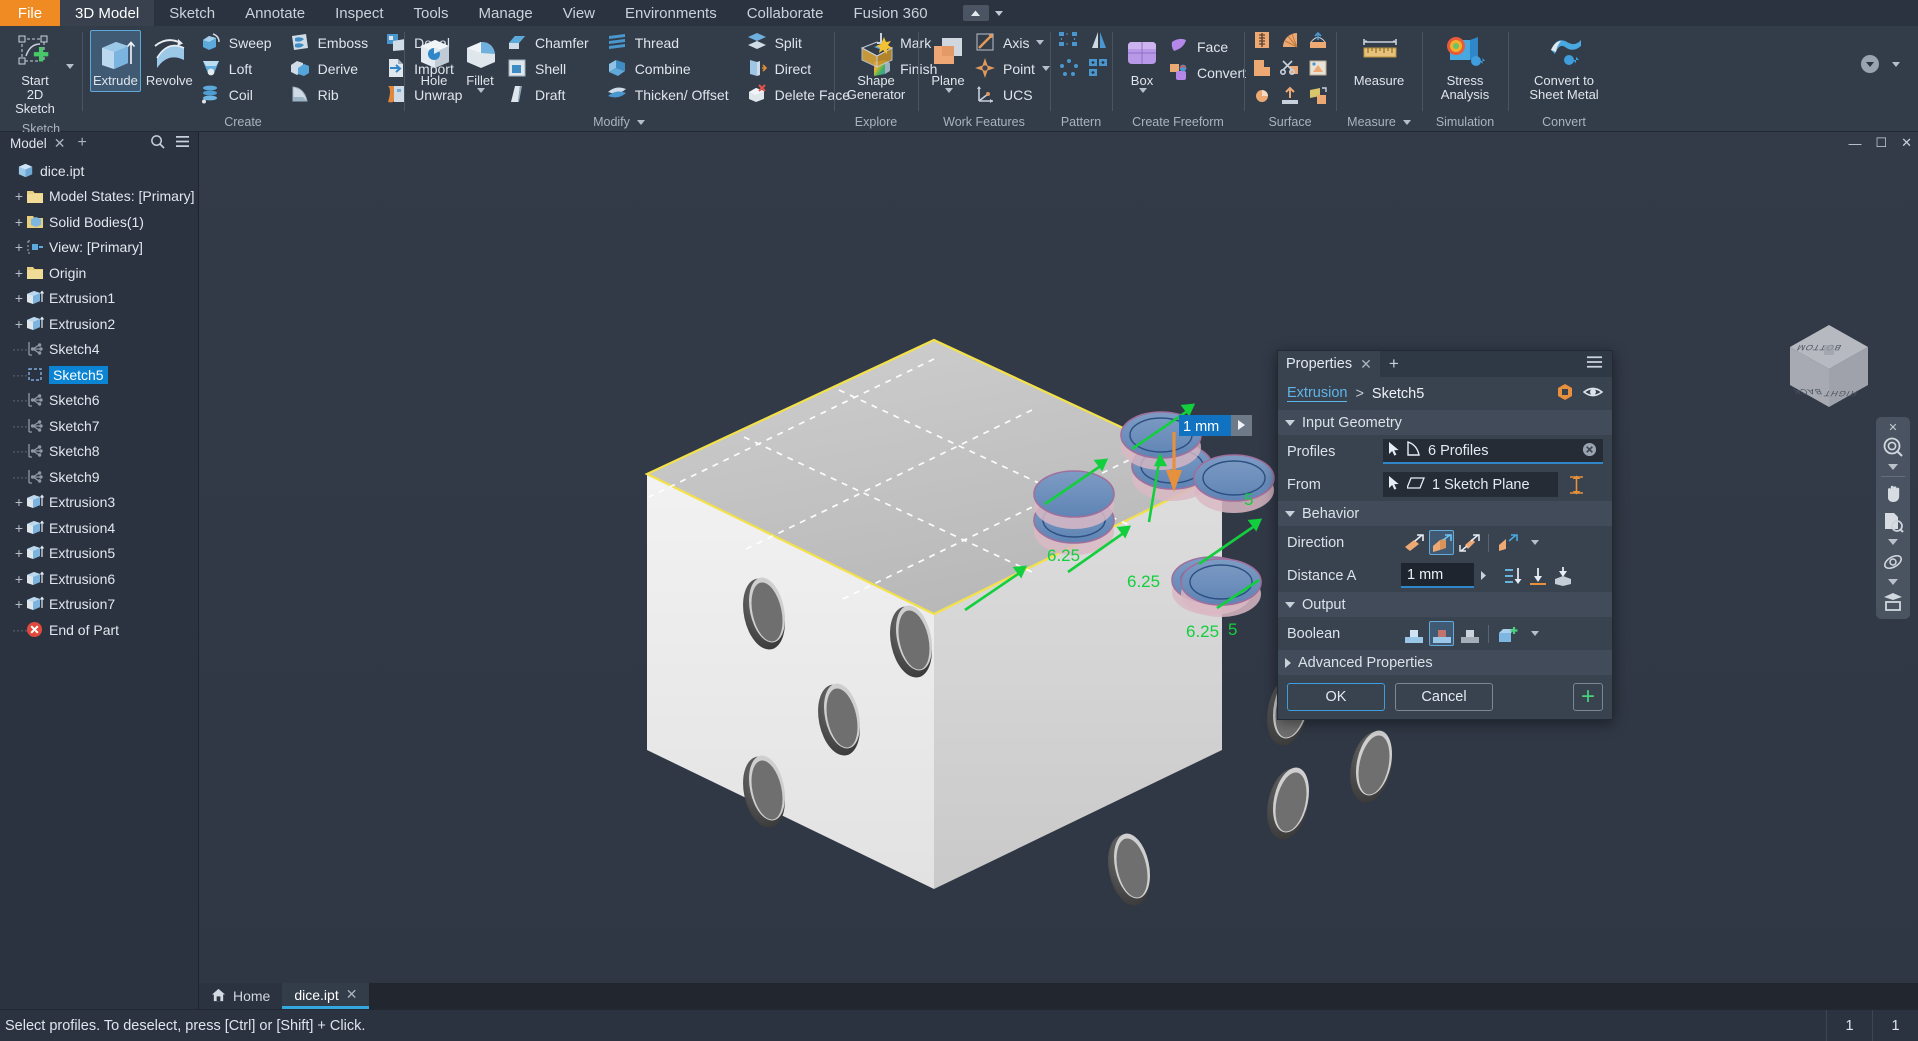 The width and height of the screenshot is (1918, 1041). I want to click on tree-item-extrusion5: + Extrusion5, so click(99, 554).